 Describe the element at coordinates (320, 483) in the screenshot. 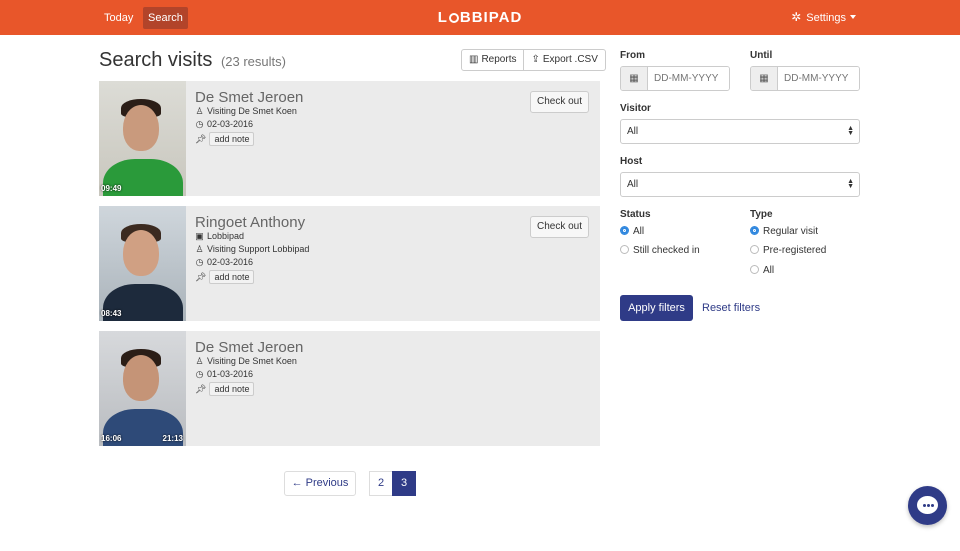

I see `previous-page-button: ← Previous` at that location.